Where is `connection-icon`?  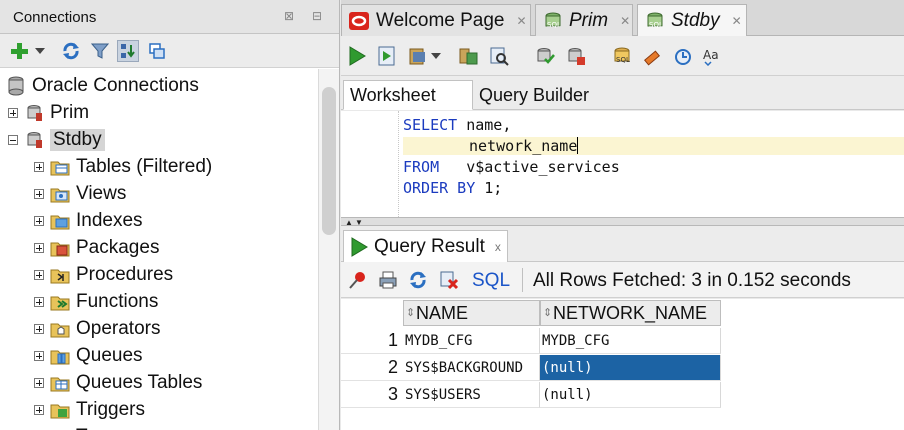
connection-icon is located at coordinates (34, 140).